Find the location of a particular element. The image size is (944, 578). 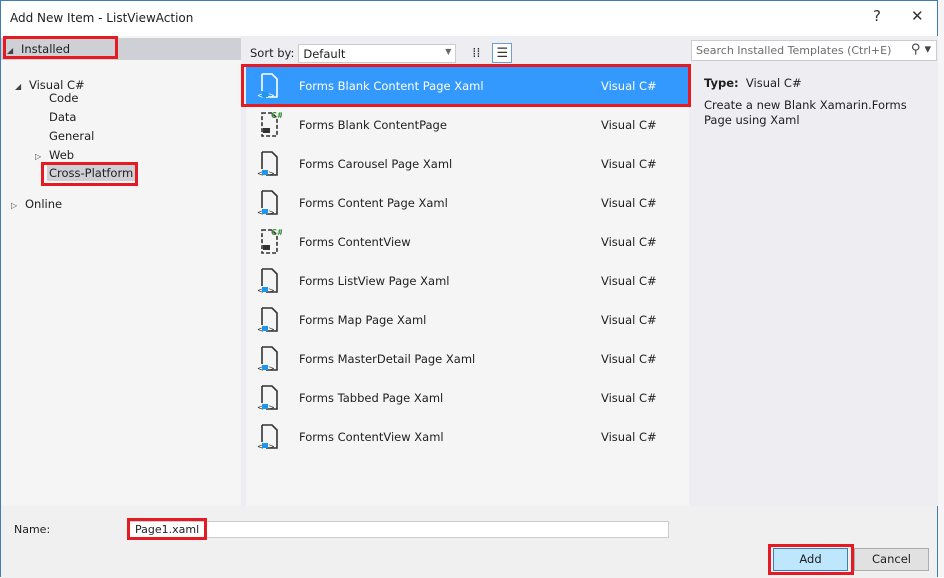

template-row: < > Forms Map Page Xaml Visual C# is located at coordinates (467, 319).